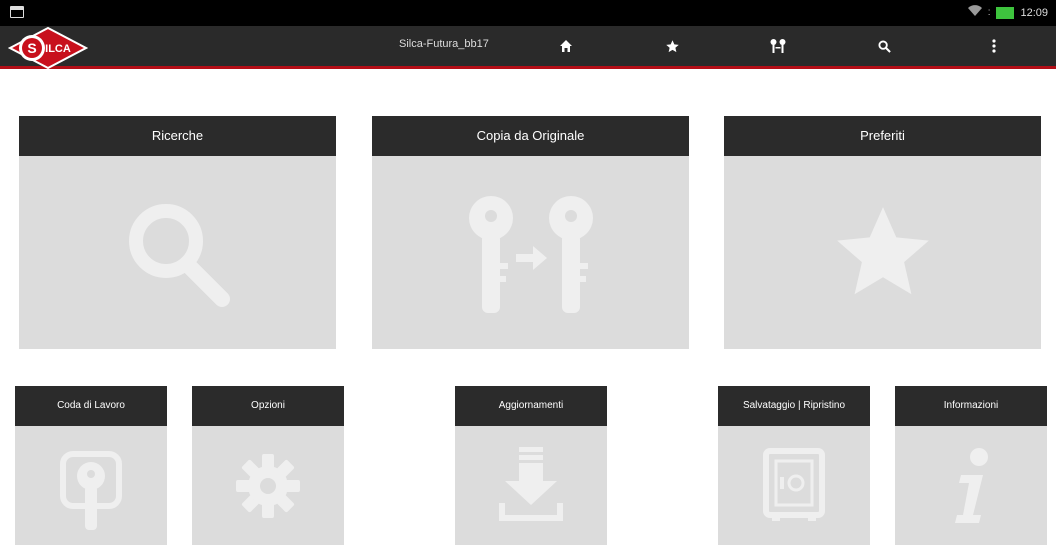 Image resolution: width=1056 pixels, height=546 pixels. I want to click on tile-title: Coda di Lavoro, so click(91, 406).